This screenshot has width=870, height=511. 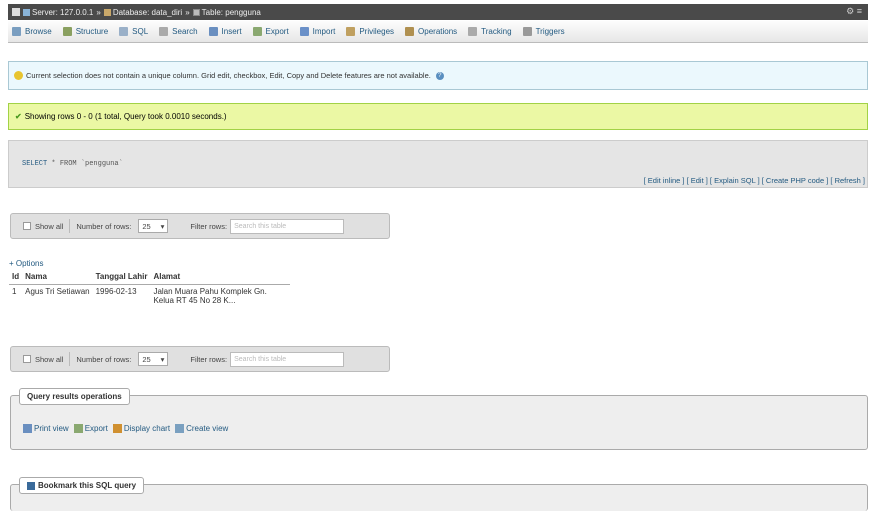 I want to click on table-cell: Agus Tri Setiawan, so click(x=57, y=291).